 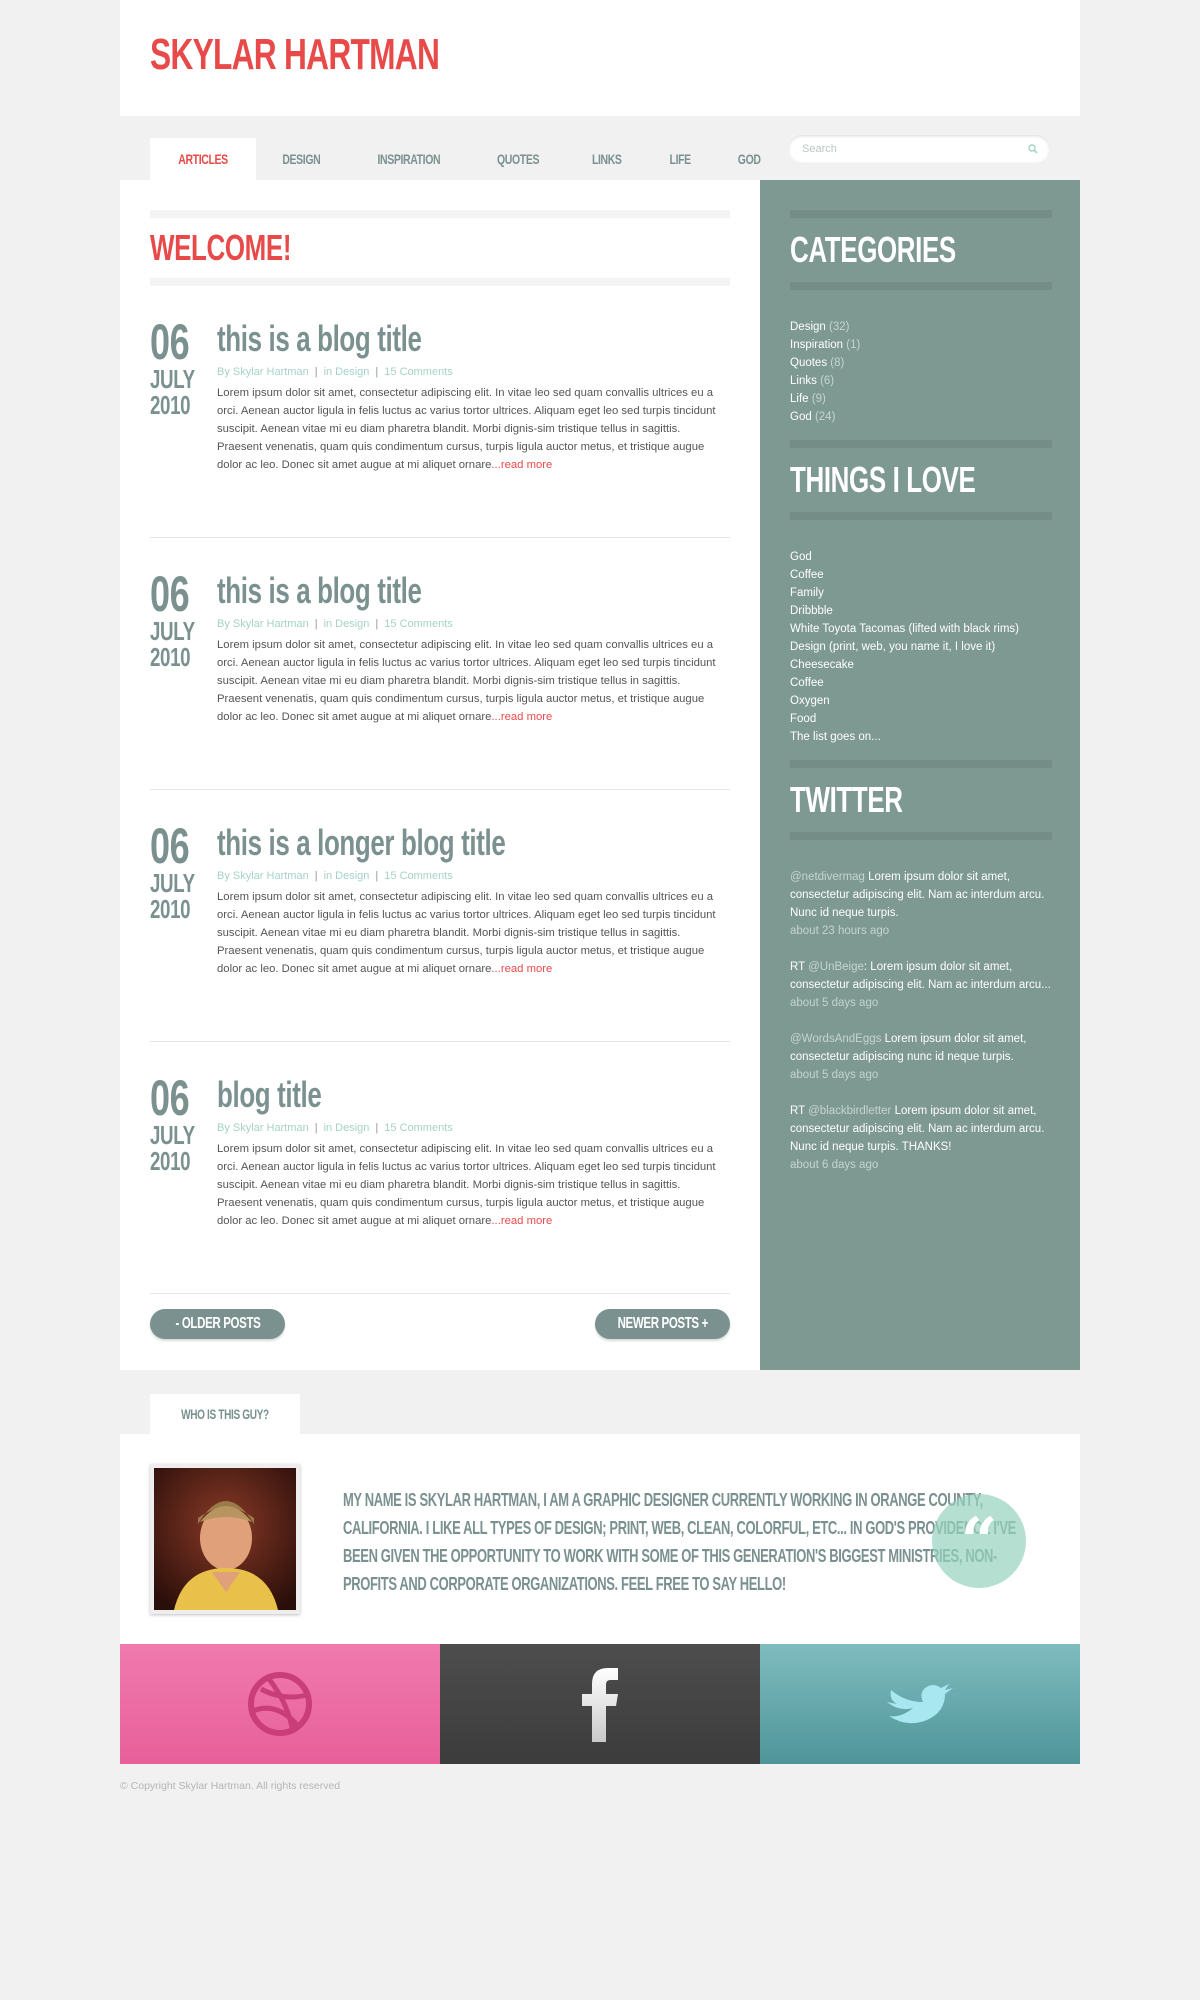 I want to click on list-item: Family, so click(x=807, y=593).